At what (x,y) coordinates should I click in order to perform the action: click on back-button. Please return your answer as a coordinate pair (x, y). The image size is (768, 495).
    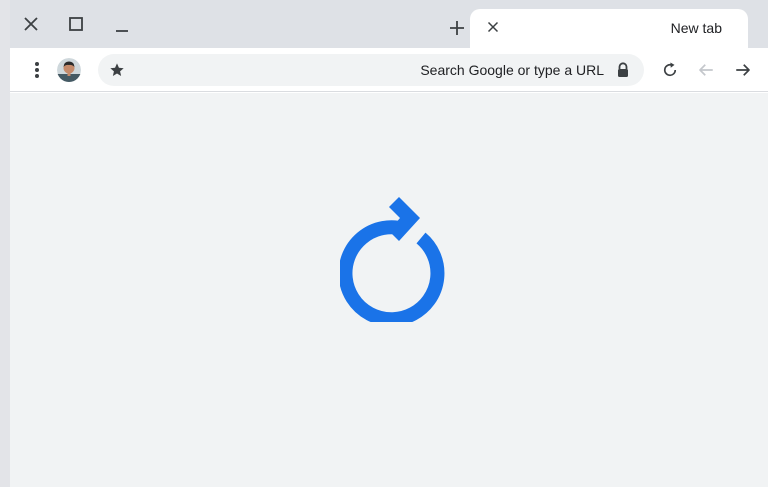
    Looking at the image, I should click on (706, 70).